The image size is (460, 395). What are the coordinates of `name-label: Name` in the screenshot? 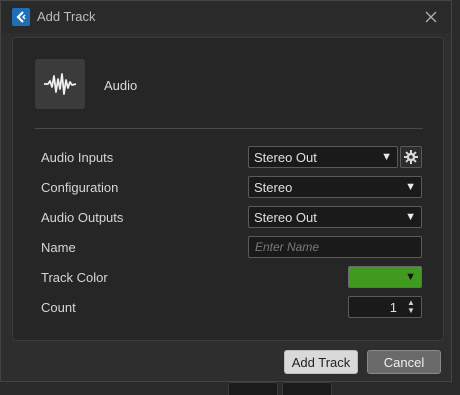 It's located at (58, 247).